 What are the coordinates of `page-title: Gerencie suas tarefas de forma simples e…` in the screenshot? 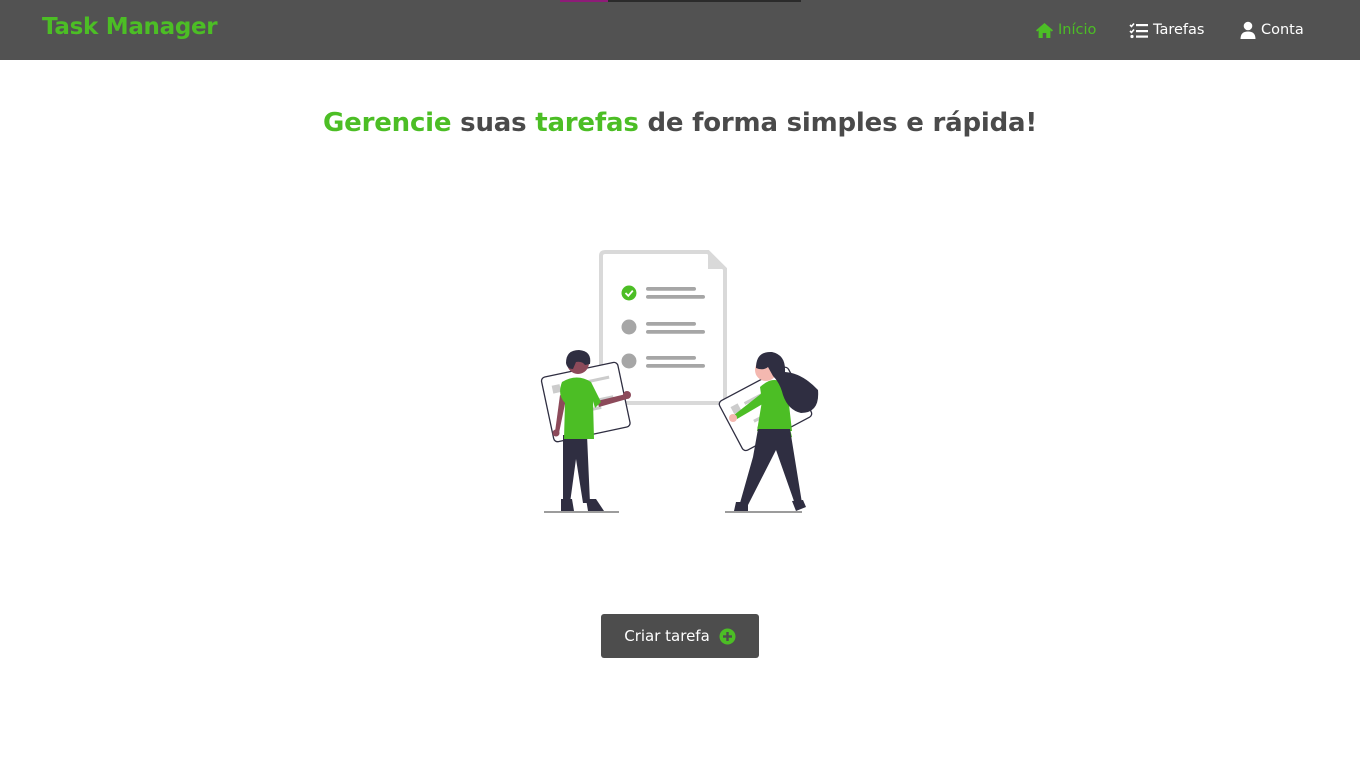 It's located at (680, 123).